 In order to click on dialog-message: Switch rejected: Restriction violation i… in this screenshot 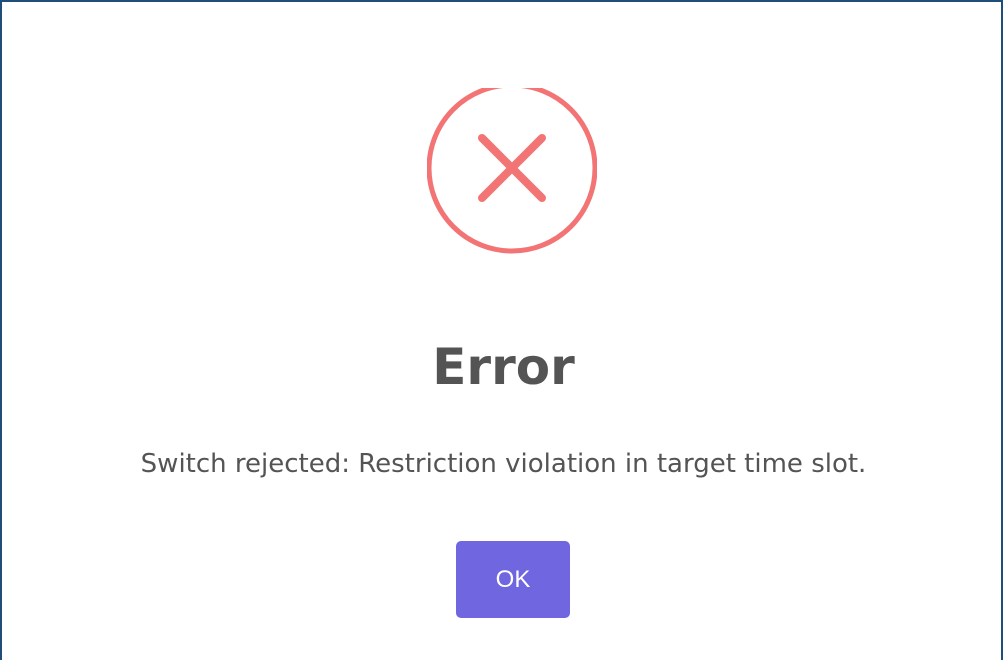, I will do `click(503, 464)`.